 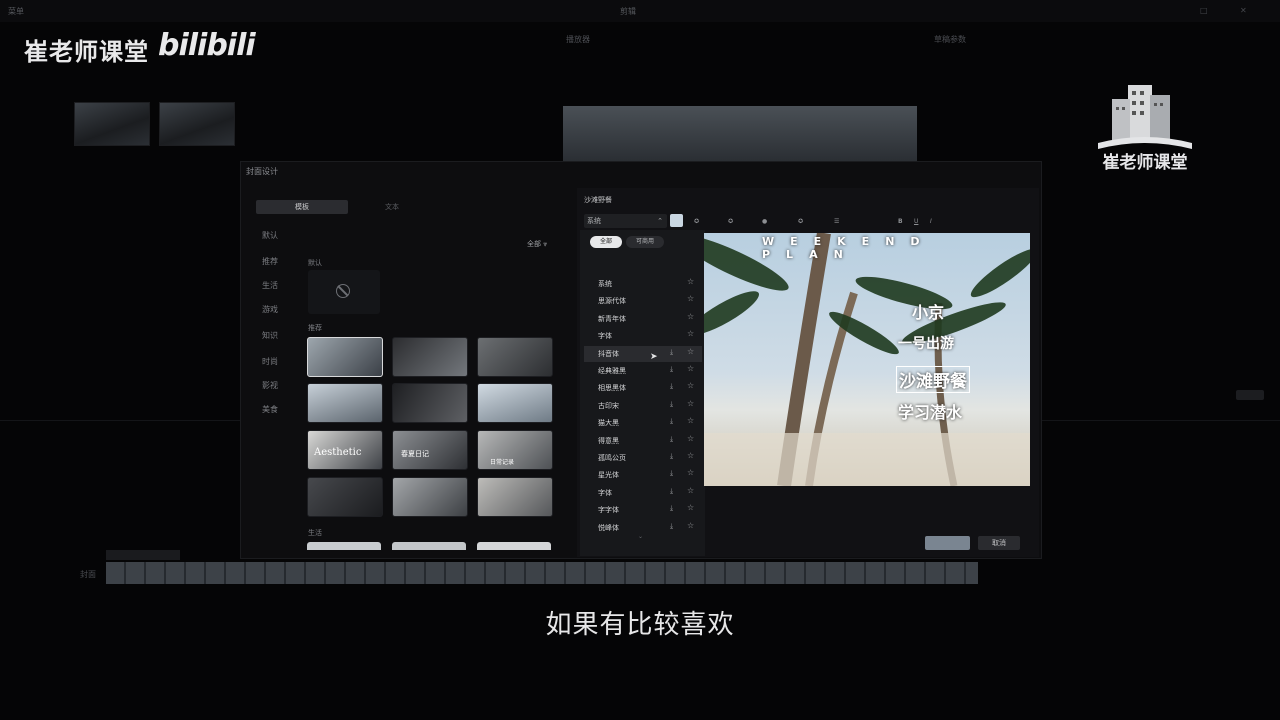 What do you see at coordinates (270, 335) in the screenshot?
I see `category-knowledge: 知识` at bounding box center [270, 335].